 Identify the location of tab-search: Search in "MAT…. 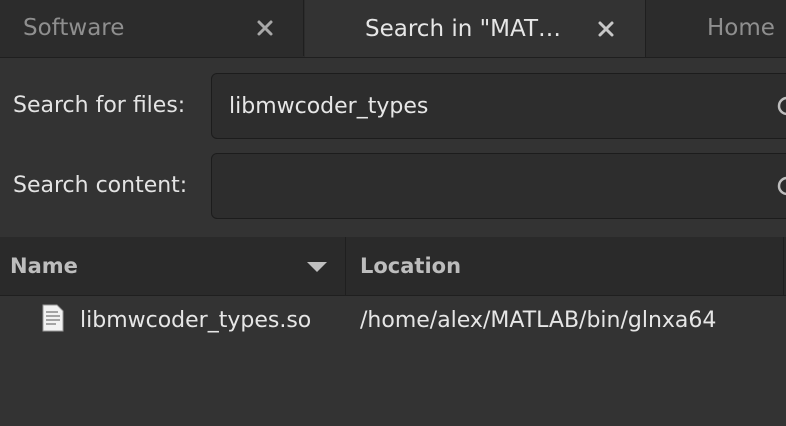
(475, 28).